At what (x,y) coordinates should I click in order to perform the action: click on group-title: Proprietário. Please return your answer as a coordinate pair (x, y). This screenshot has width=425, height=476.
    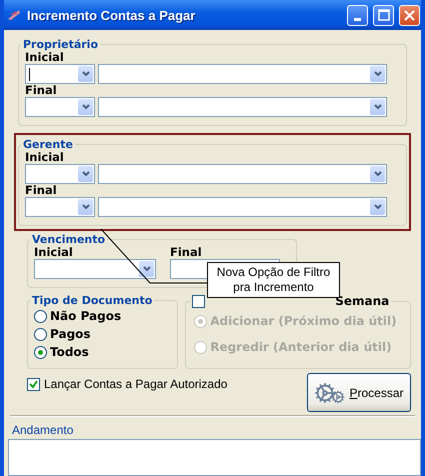
    Looking at the image, I should click on (61, 44).